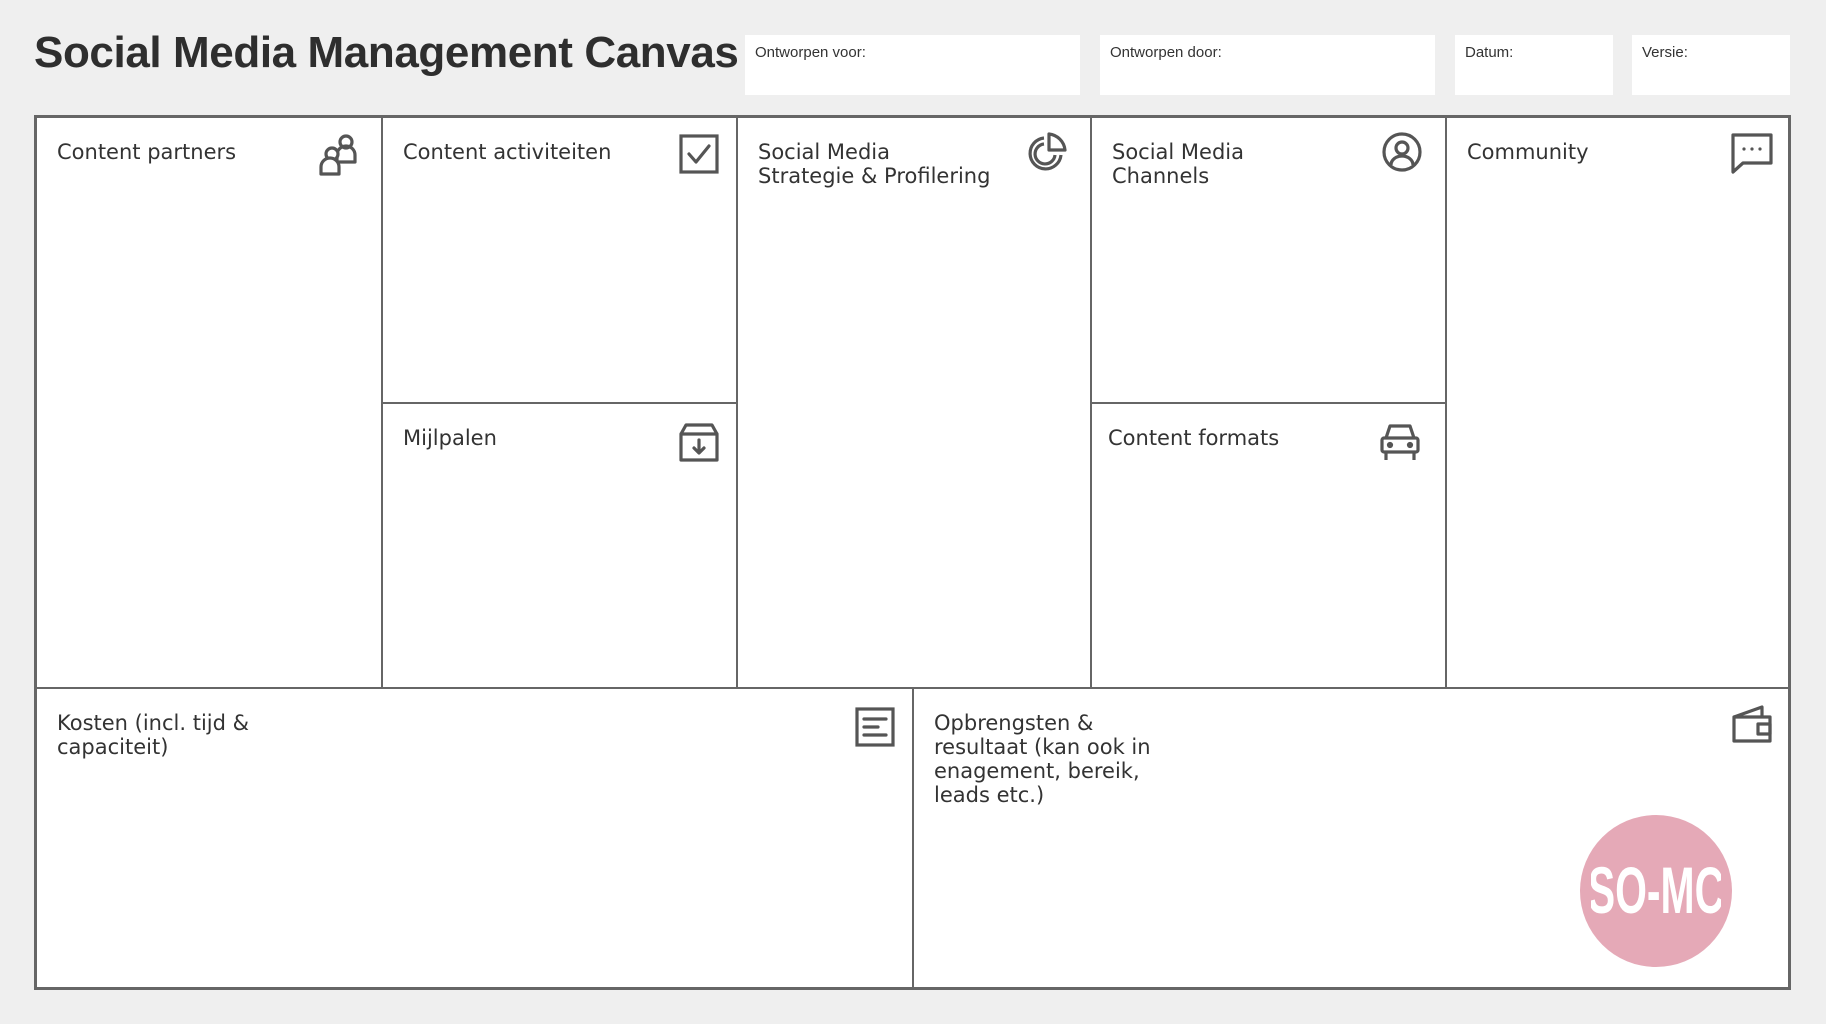 This screenshot has height=1024, width=1826. Describe the element at coordinates (507, 152) in the screenshot. I see `content-activities-label: Content activiteiten` at that location.